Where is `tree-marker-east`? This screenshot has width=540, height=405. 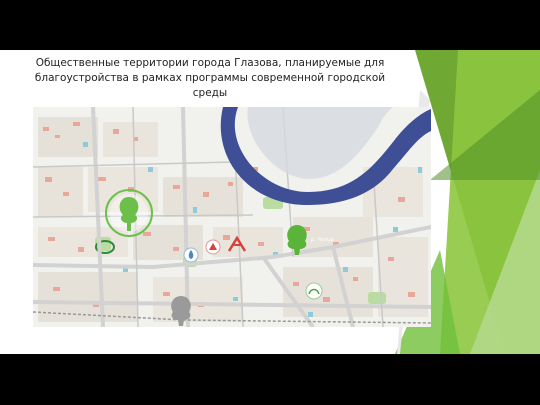 tree-marker-east is located at coordinates (297, 240).